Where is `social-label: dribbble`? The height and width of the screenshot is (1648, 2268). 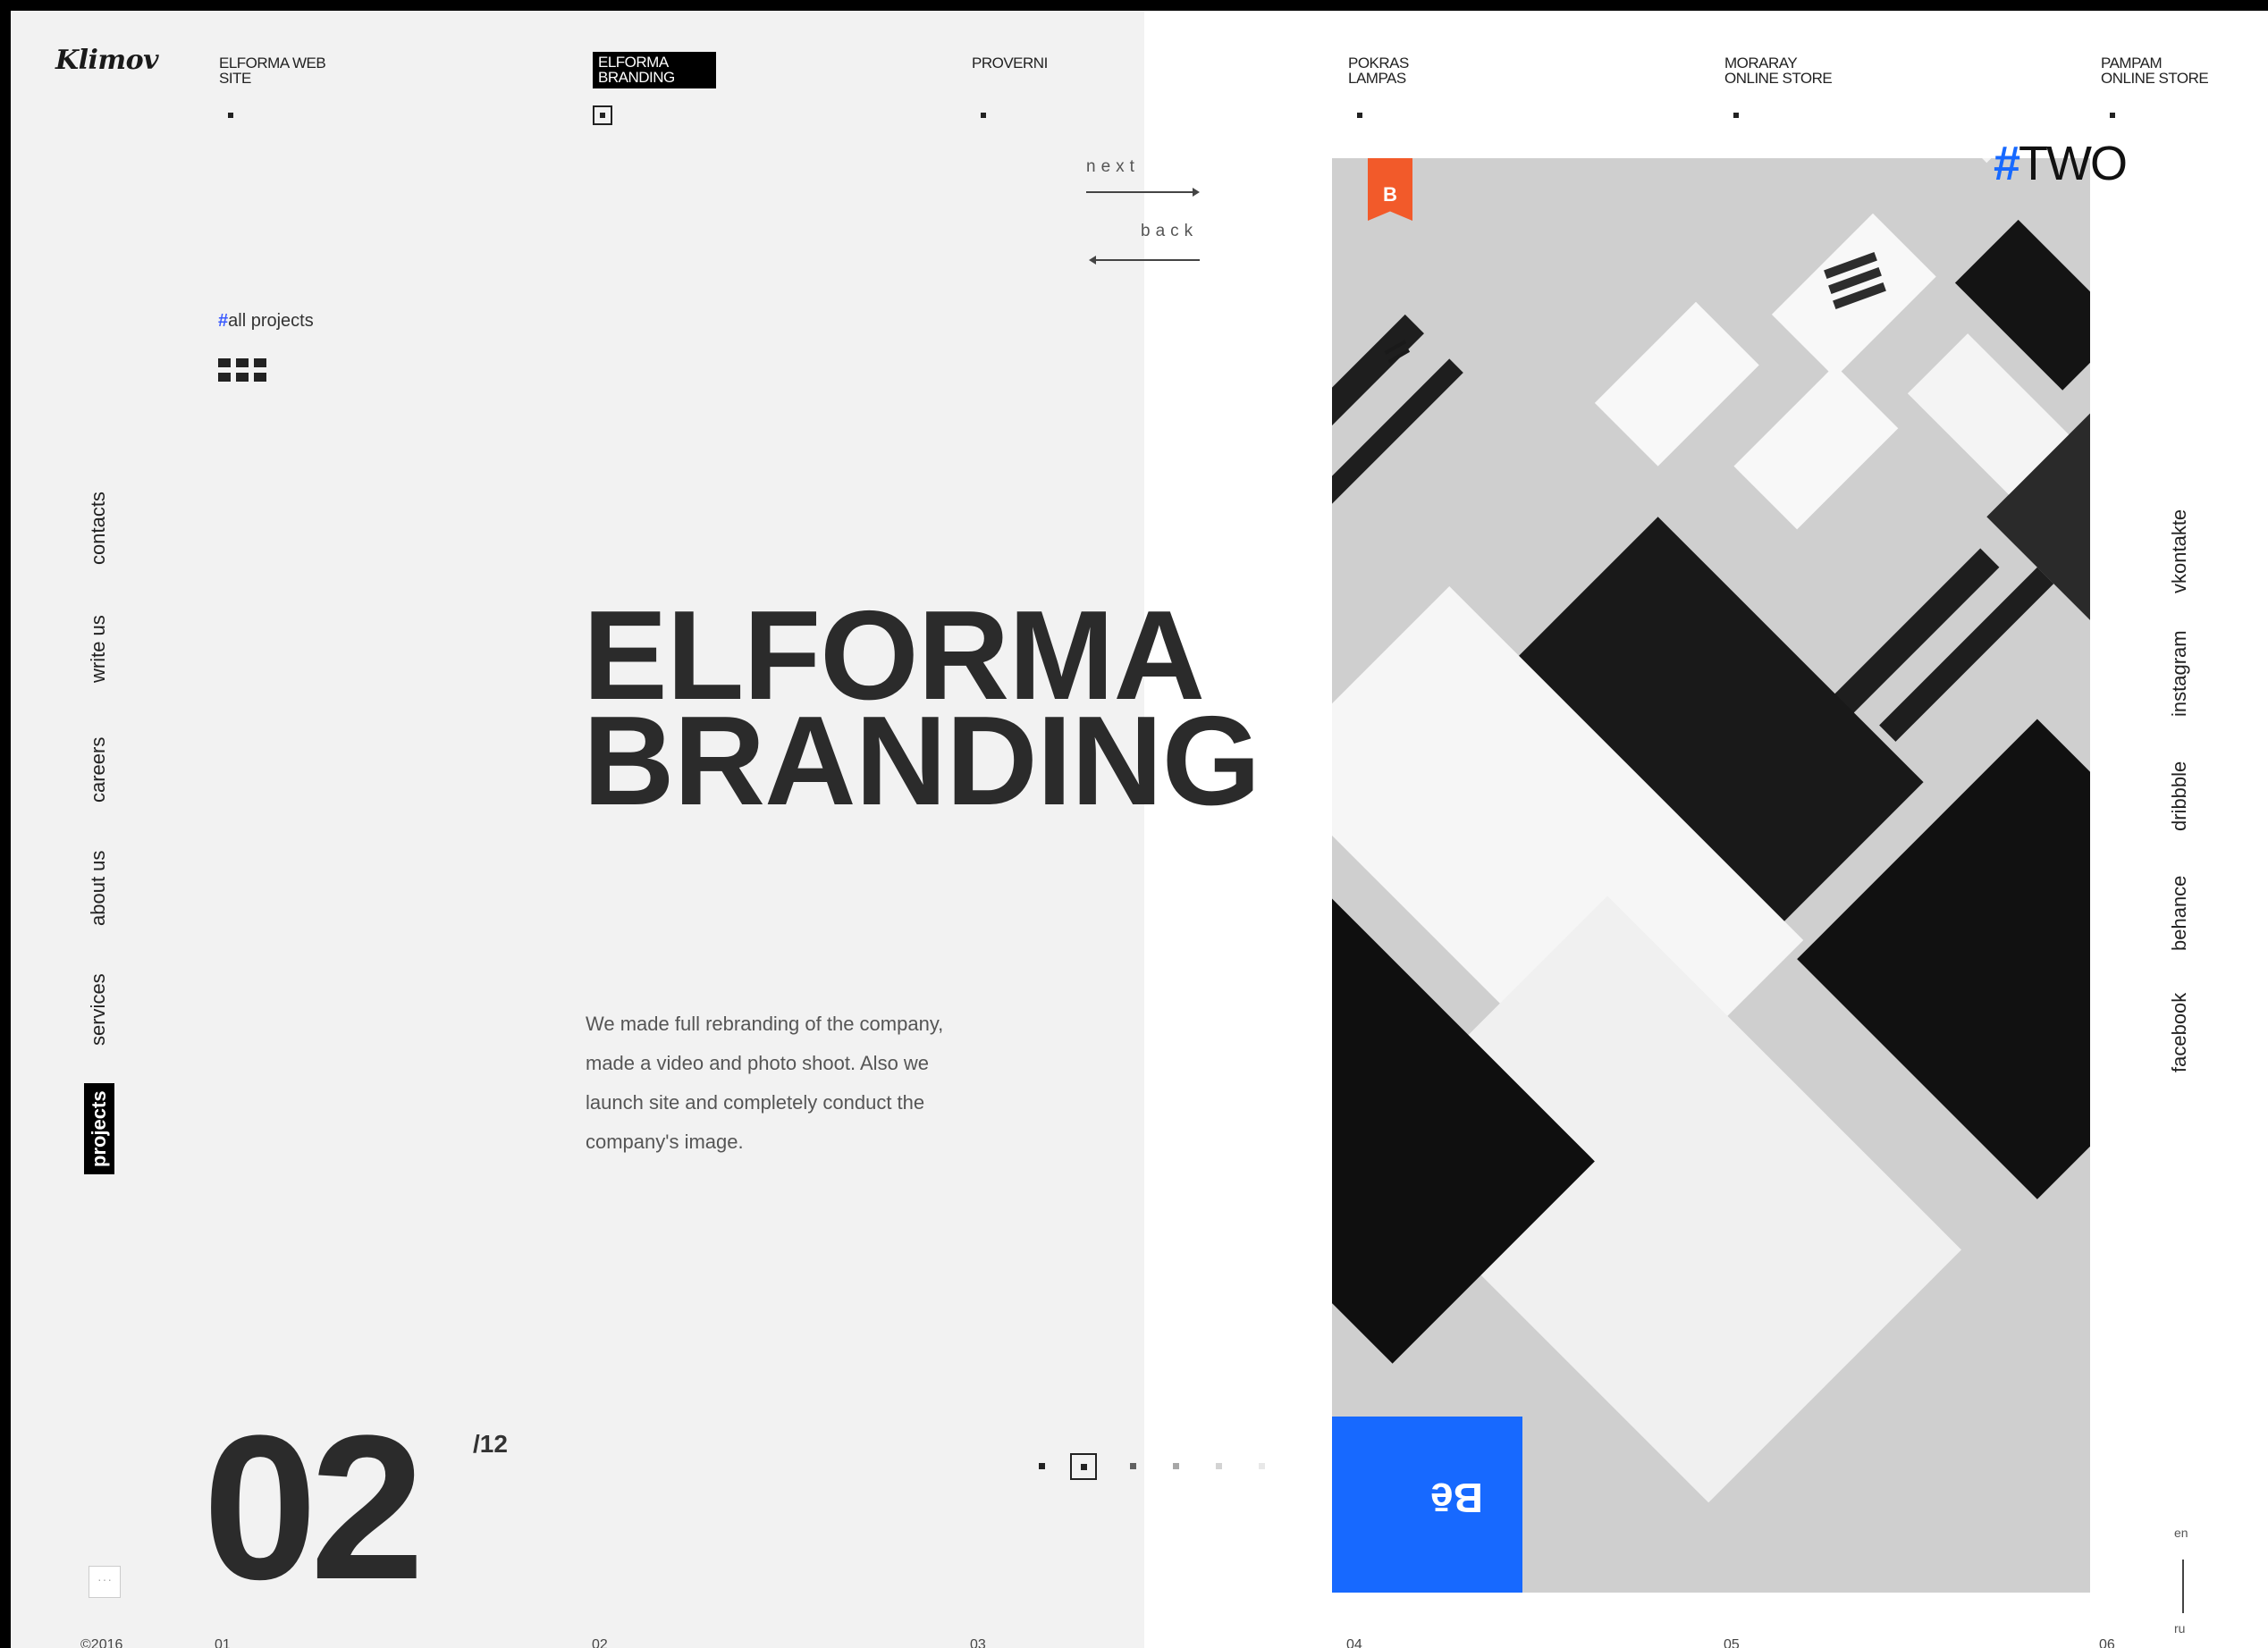 social-label: dribbble is located at coordinates (2179, 796).